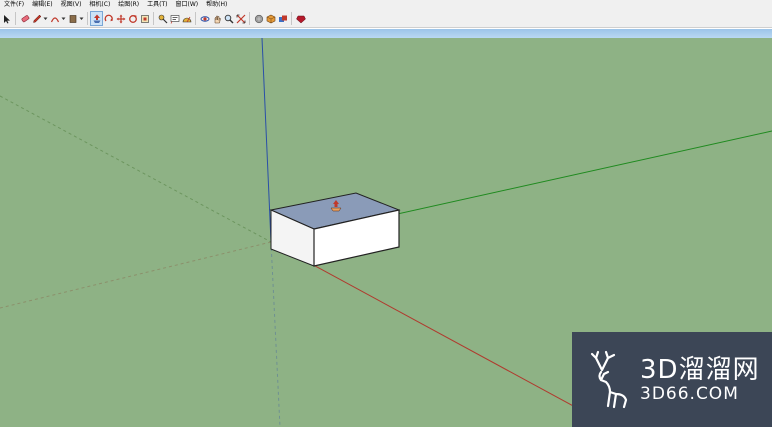 The width and height of the screenshot is (772, 427). What do you see at coordinates (700, 369) in the screenshot?
I see `watermark-chinese: 3D溜溜网` at bounding box center [700, 369].